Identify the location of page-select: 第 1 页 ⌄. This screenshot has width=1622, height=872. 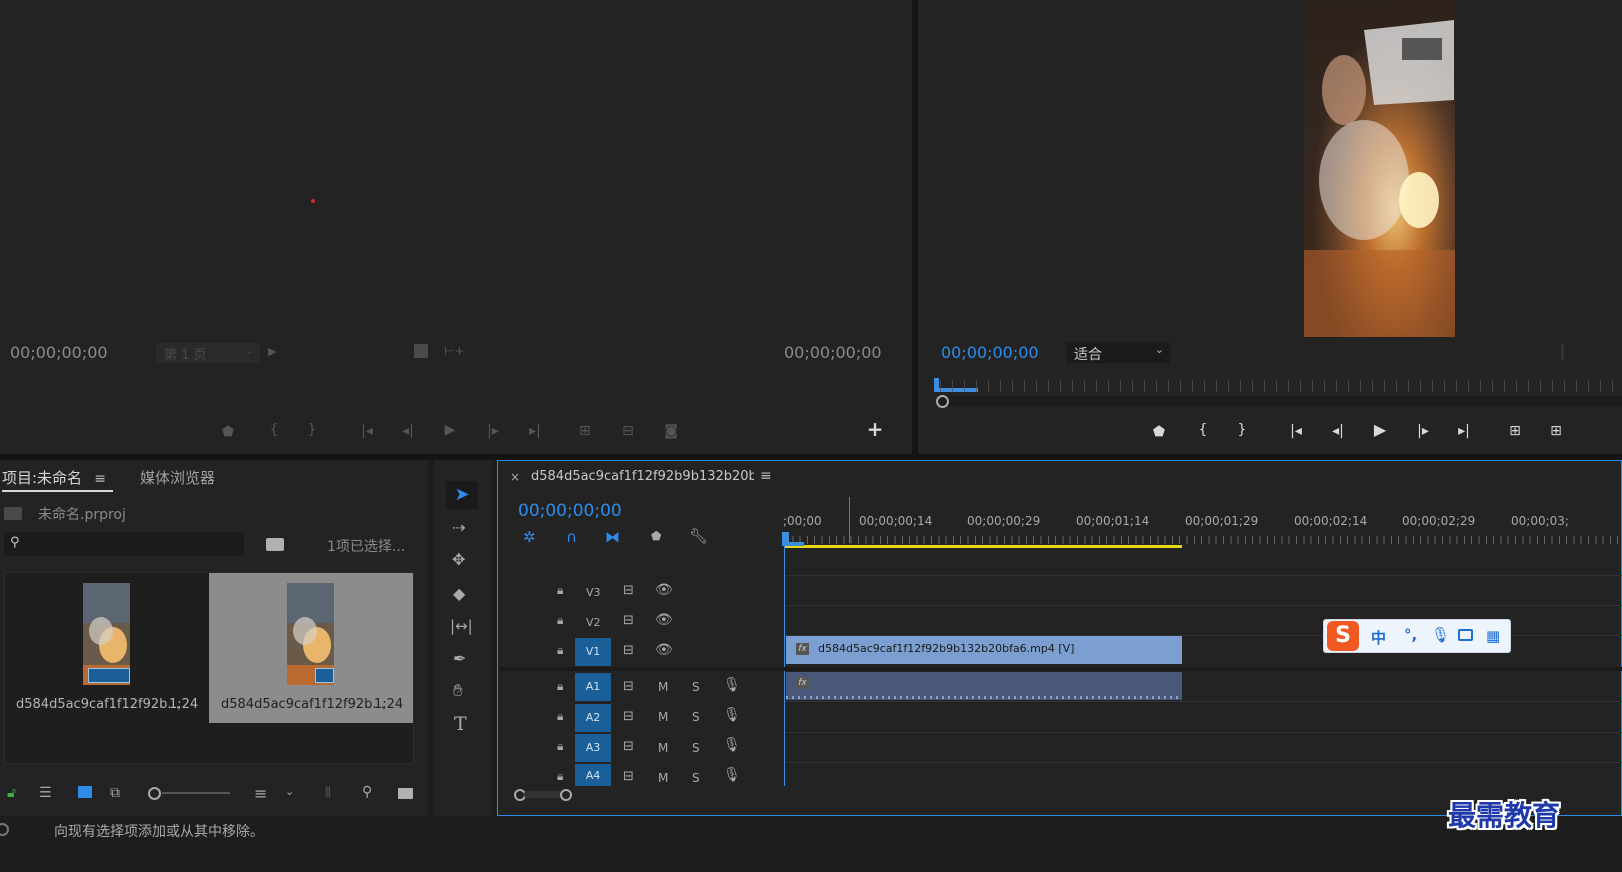
(208, 353).